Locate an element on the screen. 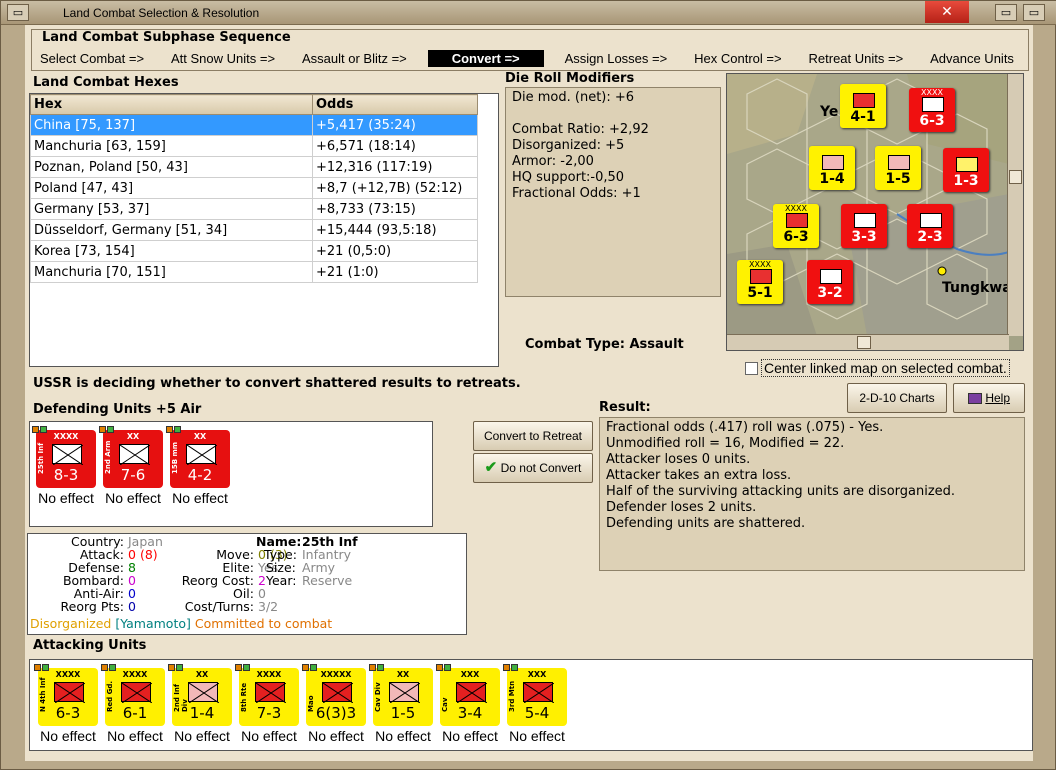 The image size is (1056, 770). status-disorganized: Disorganized is located at coordinates (71, 623).